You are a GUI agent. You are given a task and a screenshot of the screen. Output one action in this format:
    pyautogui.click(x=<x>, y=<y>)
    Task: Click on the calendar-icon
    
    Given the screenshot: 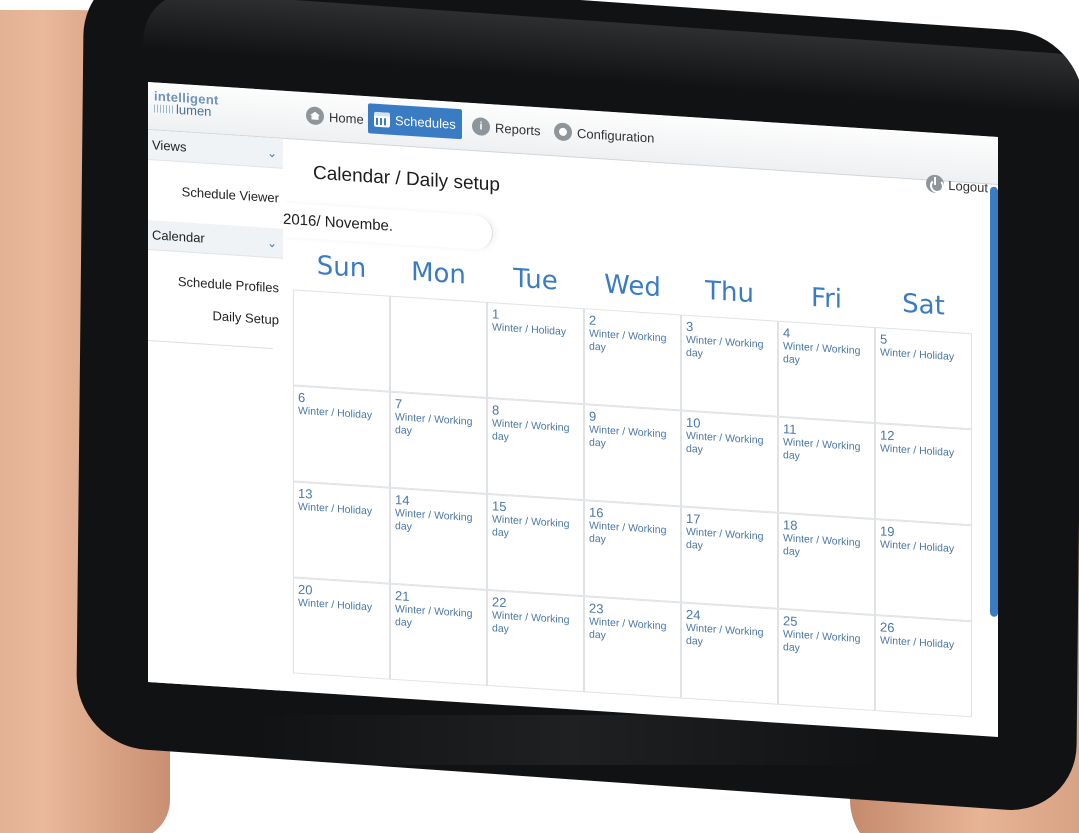 What is the action you would take?
    pyautogui.click(x=382, y=119)
    